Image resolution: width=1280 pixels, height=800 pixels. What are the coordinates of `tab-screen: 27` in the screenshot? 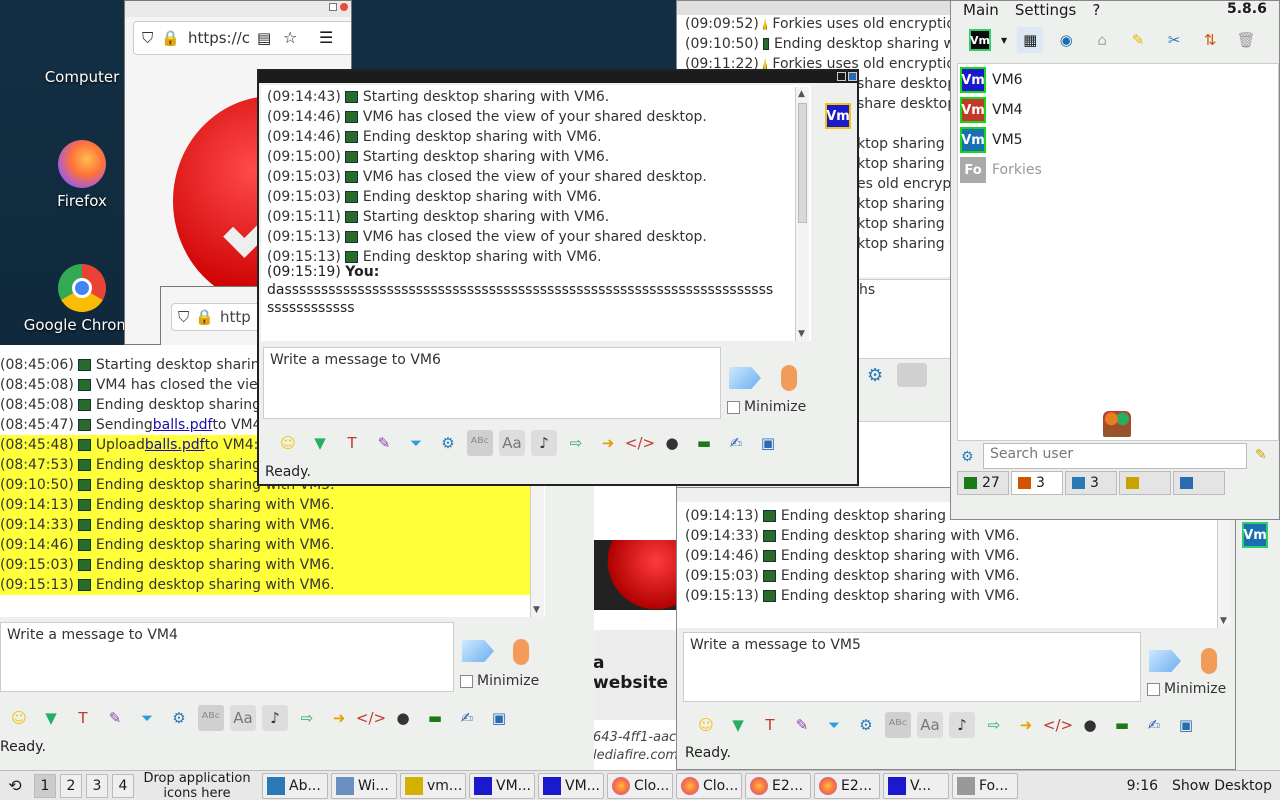 It's located at (983, 483).